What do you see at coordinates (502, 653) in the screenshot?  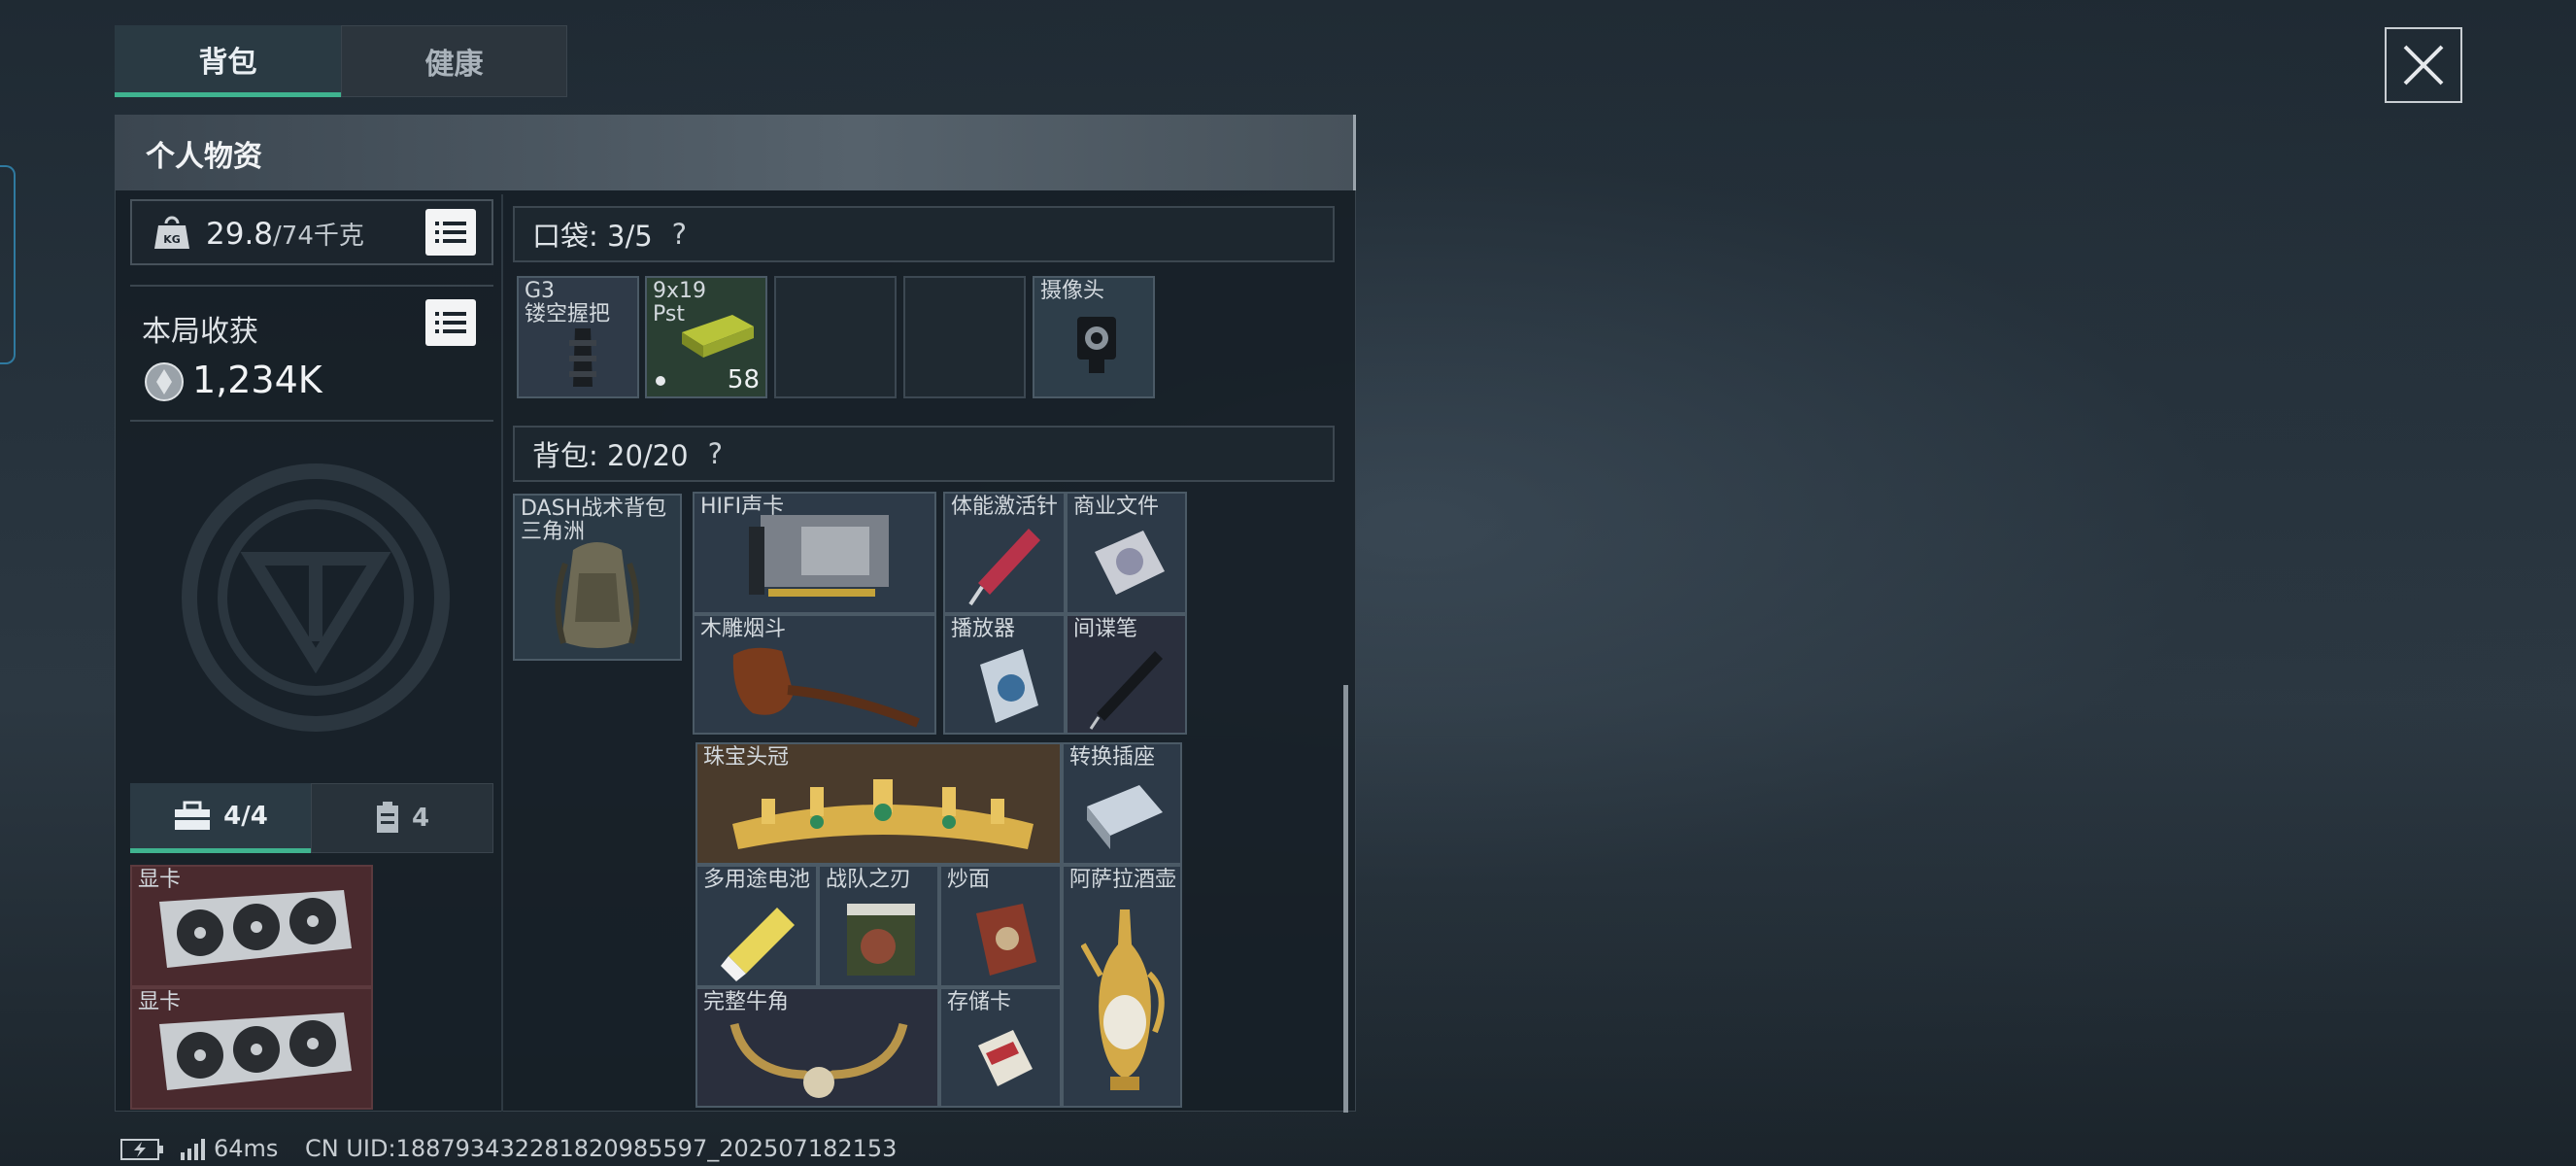 I see `column-divider` at bounding box center [502, 653].